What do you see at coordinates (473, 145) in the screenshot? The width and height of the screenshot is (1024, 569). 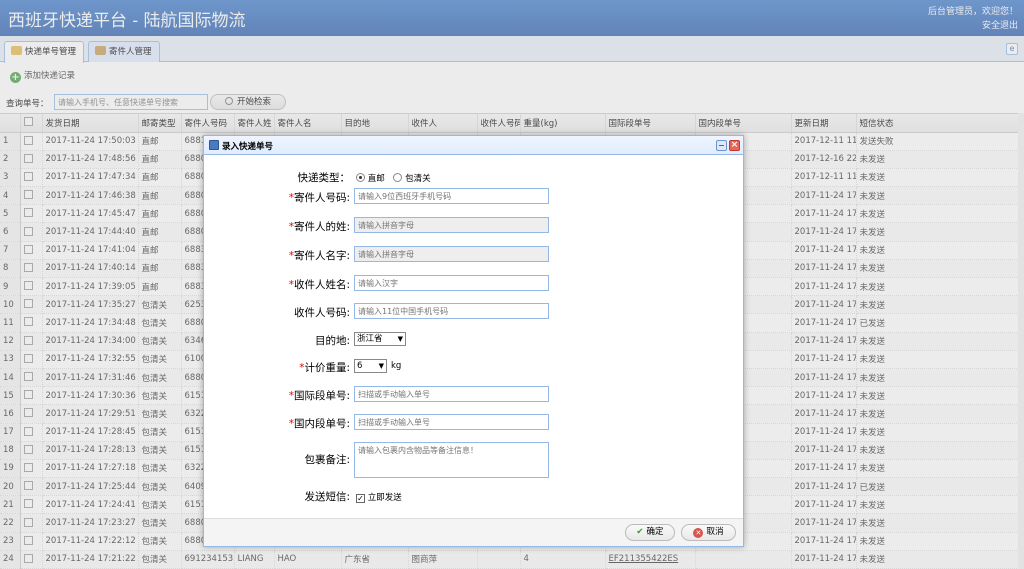 I see `dialog-header: 录入快递单号 ×` at bounding box center [473, 145].